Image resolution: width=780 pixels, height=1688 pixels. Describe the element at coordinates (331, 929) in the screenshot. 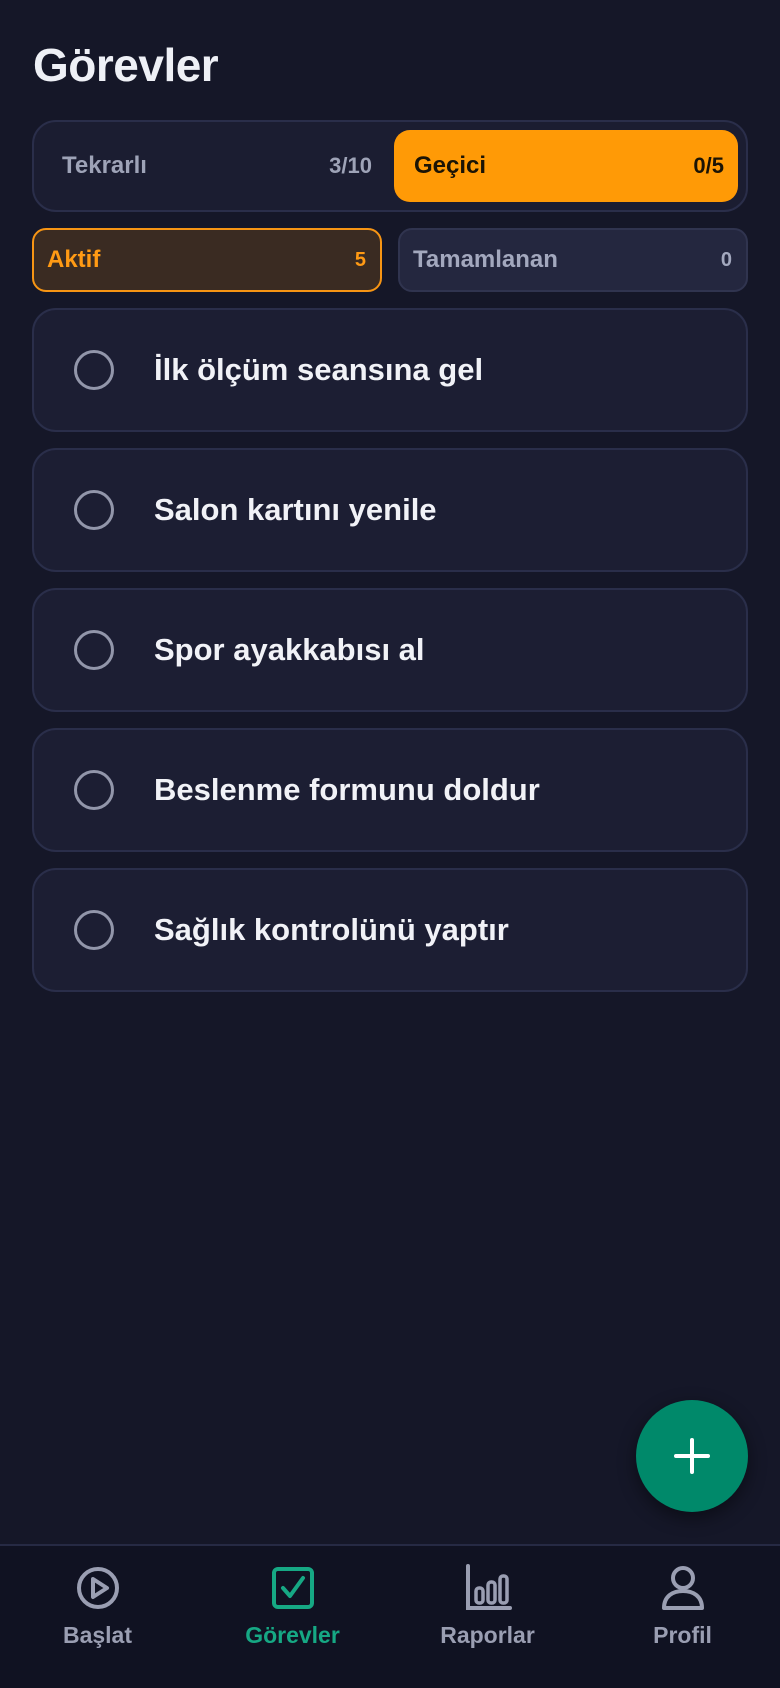

I see `task-label: Sağlık kontrolünü yaptır` at that location.